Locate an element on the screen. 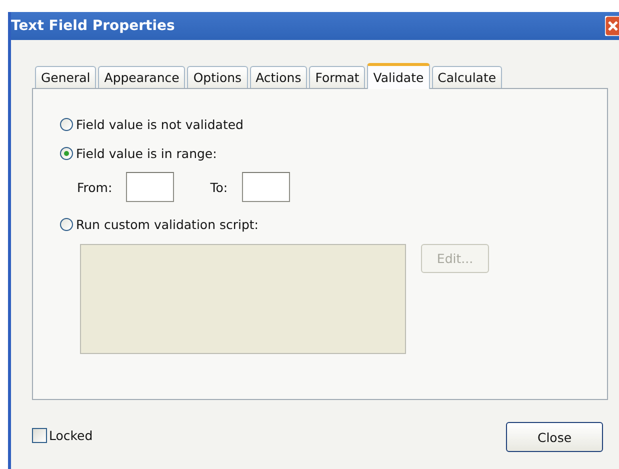 The height and width of the screenshot is (469, 619). tab: General is located at coordinates (65, 77).